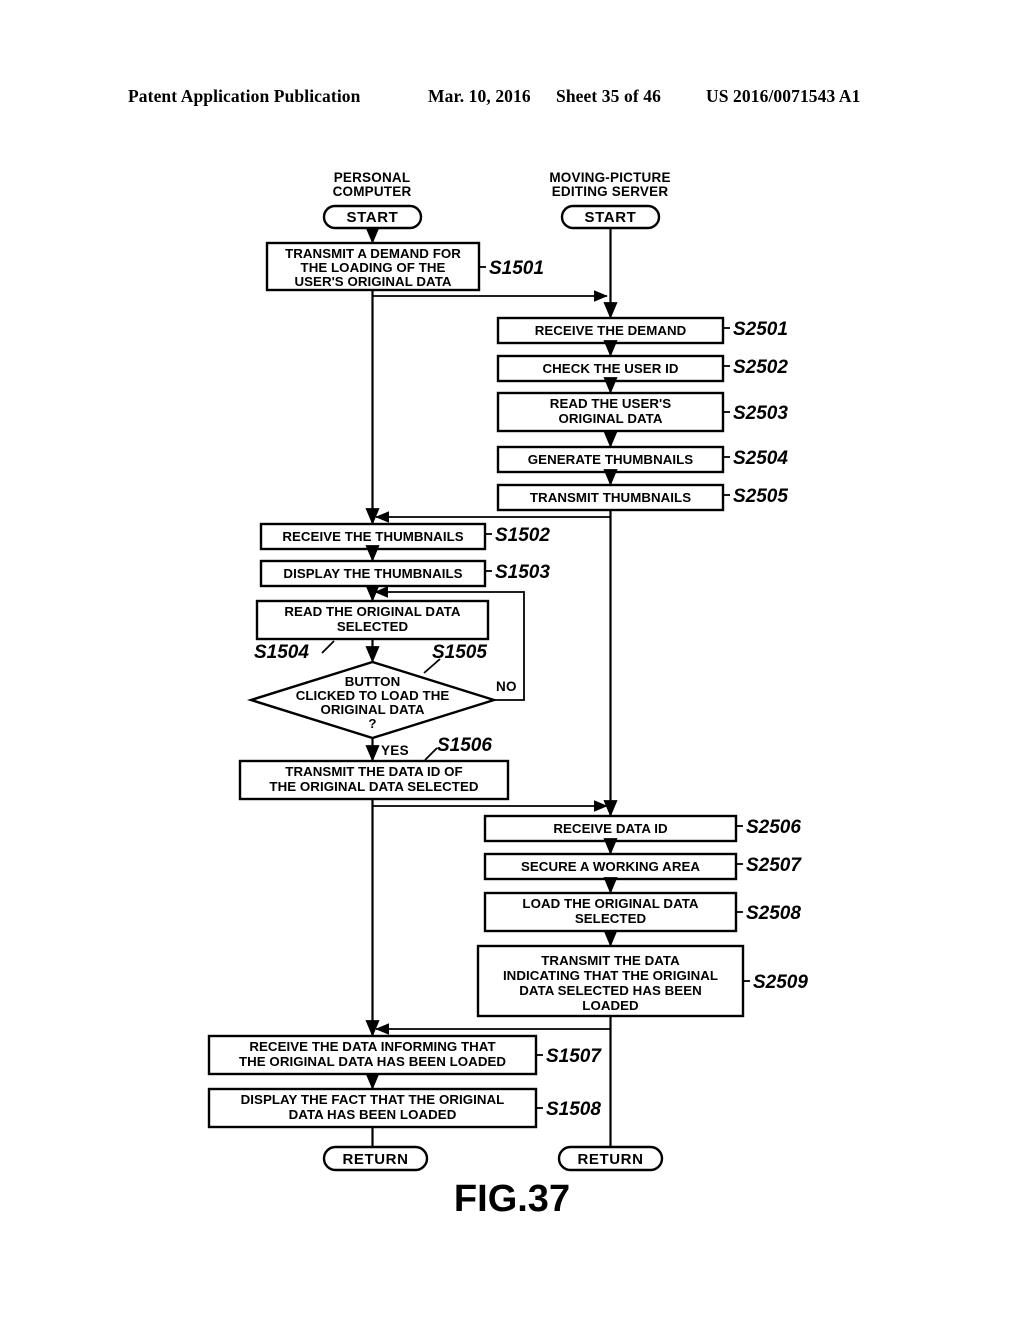 The height and width of the screenshot is (1320, 1024). I want to click on server-start-label: START, so click(611, 217).